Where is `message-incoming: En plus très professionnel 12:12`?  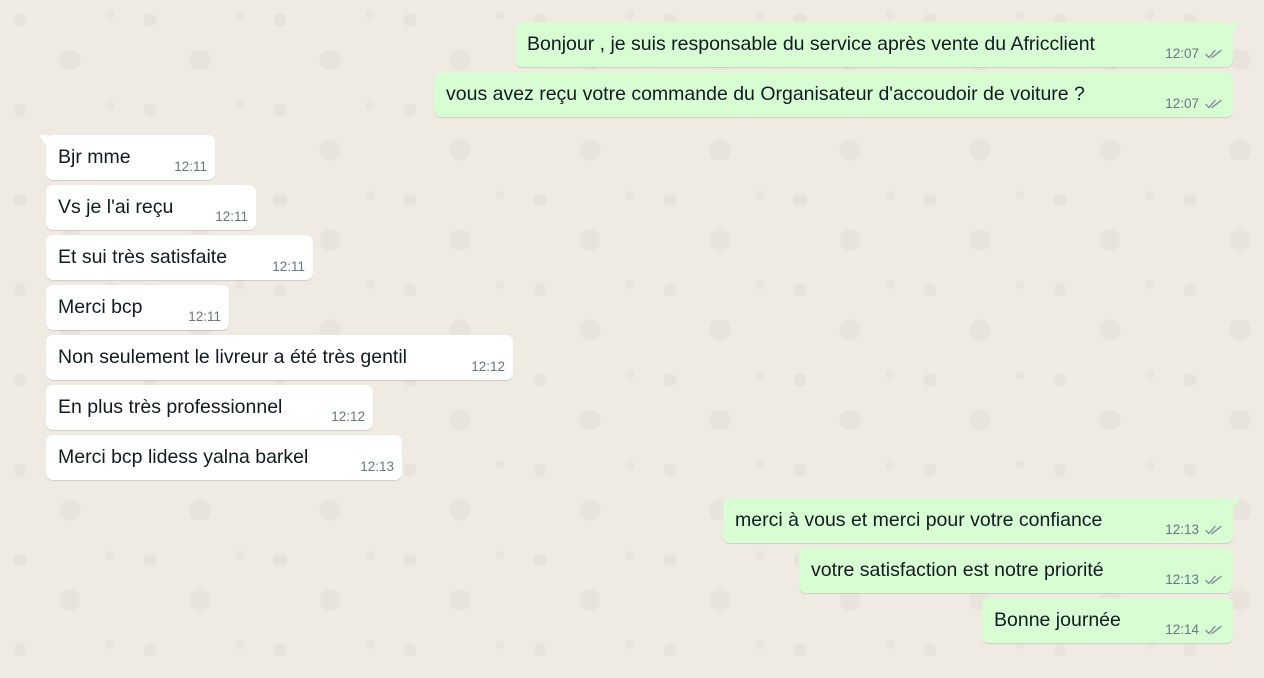 message-incoming: En plus très professionnel 12:12 is located at coordinates (209, 407).